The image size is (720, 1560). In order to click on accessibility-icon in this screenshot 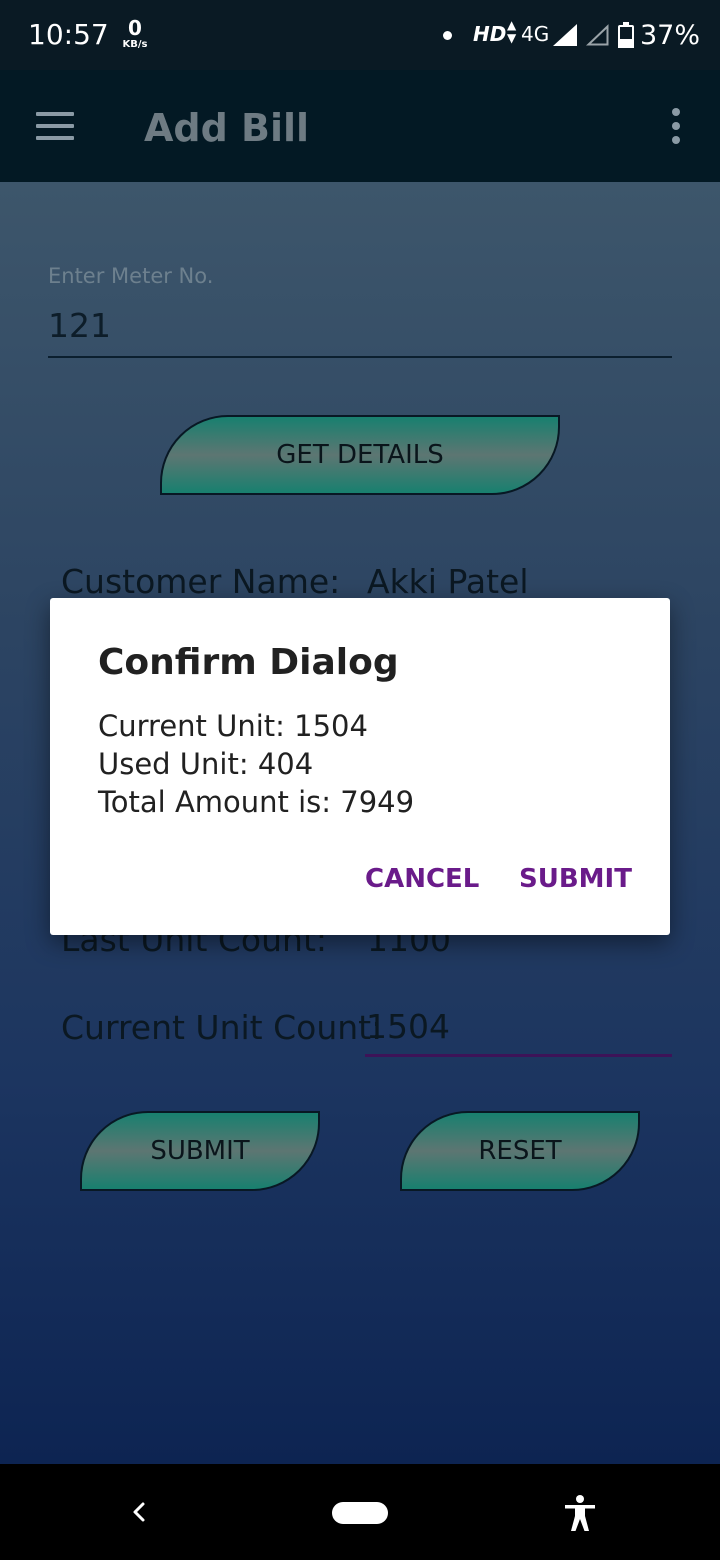, I will do `click(580, 1513)`.